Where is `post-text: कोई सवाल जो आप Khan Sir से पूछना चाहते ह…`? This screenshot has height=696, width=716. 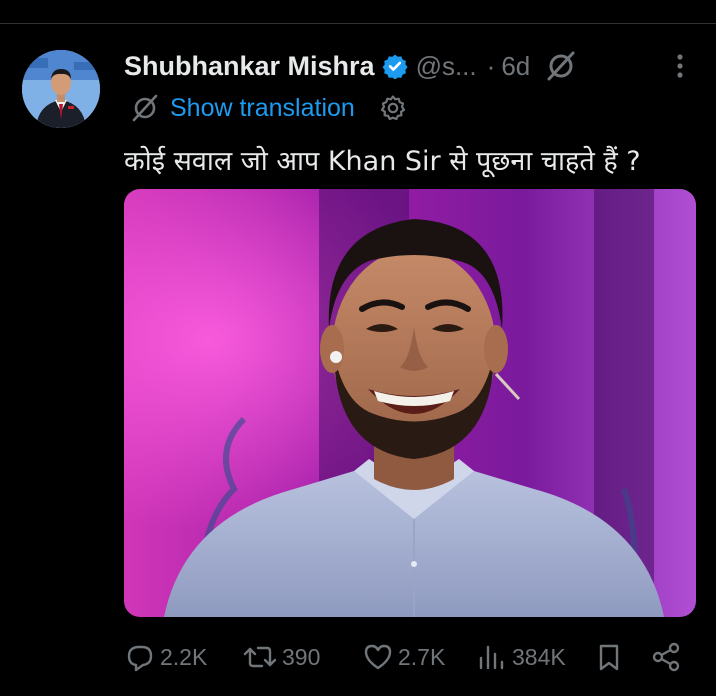
post-text: कोई सवाल जो आप Khan Sir से पूछना चाहते ह… is located at coordinates (382, 161).